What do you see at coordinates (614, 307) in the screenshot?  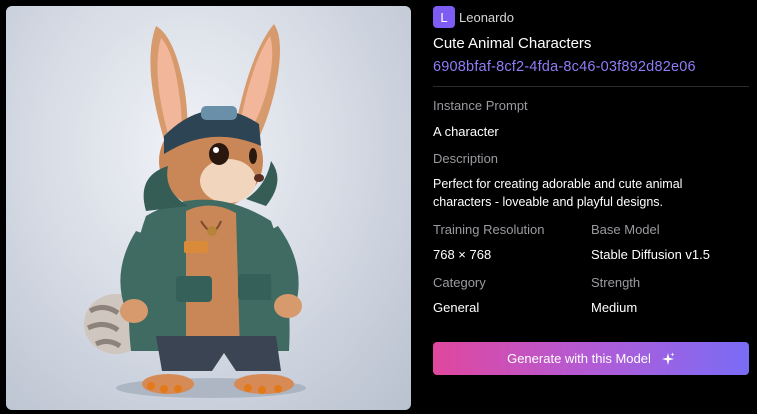 I see `strength-value: Medium` at bounding box center [614, 307].